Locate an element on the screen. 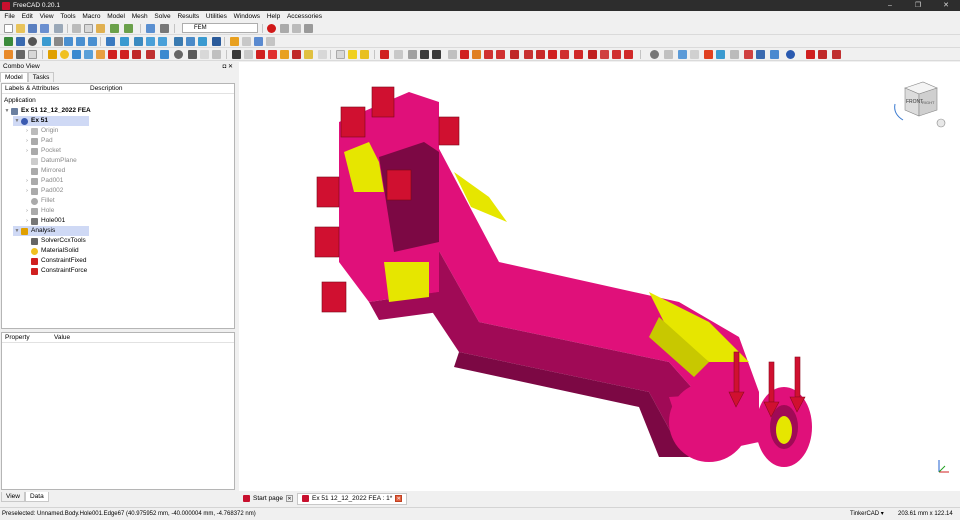 The height and width of the screenshot is (520, 960). tree-item-constraint-force: ConstraintForce is located at coordinates (55, 271).